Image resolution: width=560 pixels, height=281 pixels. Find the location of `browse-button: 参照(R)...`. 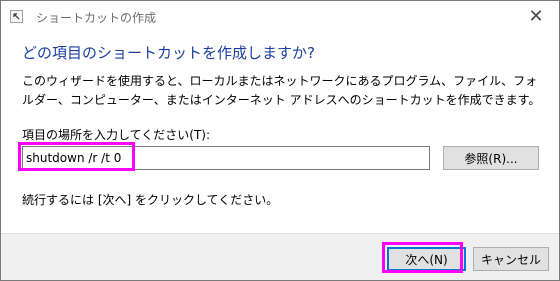

browse-button: 参照(R)... is located at coordinates (491, 158).